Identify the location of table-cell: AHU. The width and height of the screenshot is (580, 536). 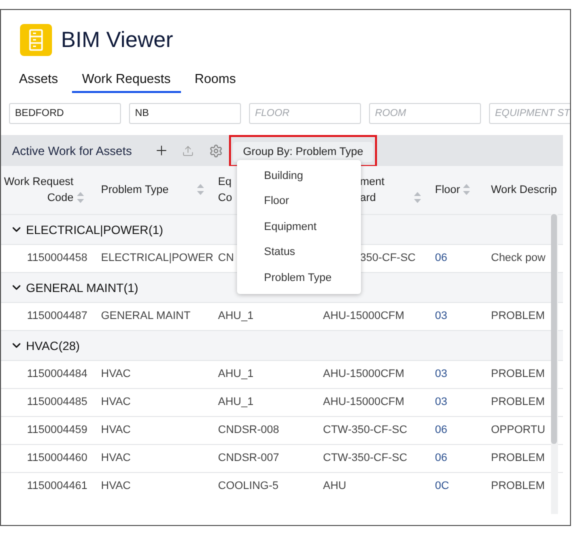
(334, 486).